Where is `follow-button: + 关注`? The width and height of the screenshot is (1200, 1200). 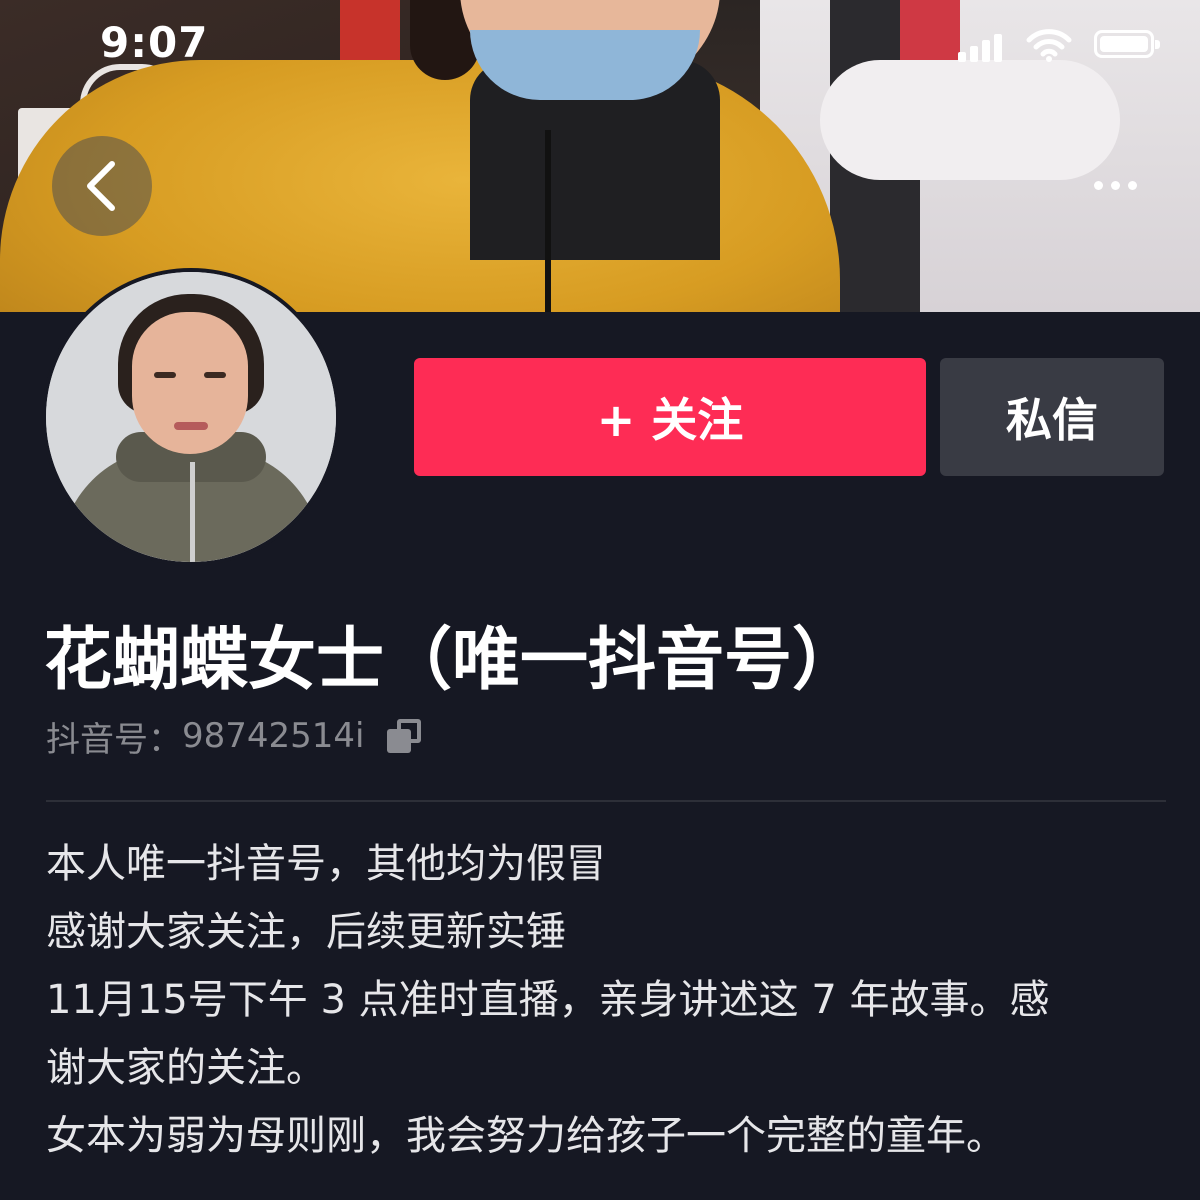 follow-button: + 关注 is located at coordinates (670, 417).